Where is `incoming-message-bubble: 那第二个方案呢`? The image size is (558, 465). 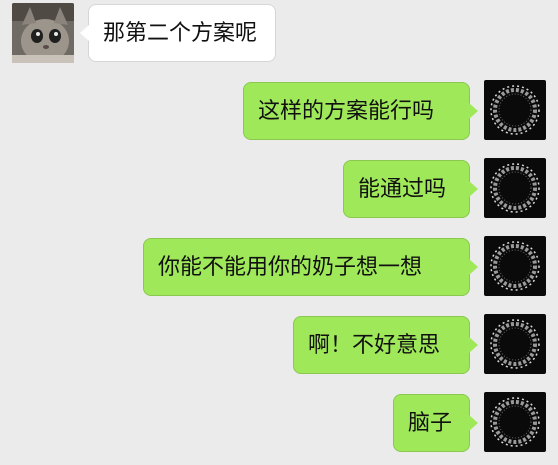 incoming-message-bubble: 那第二个方案呢 is located at coordinates (178, 33).